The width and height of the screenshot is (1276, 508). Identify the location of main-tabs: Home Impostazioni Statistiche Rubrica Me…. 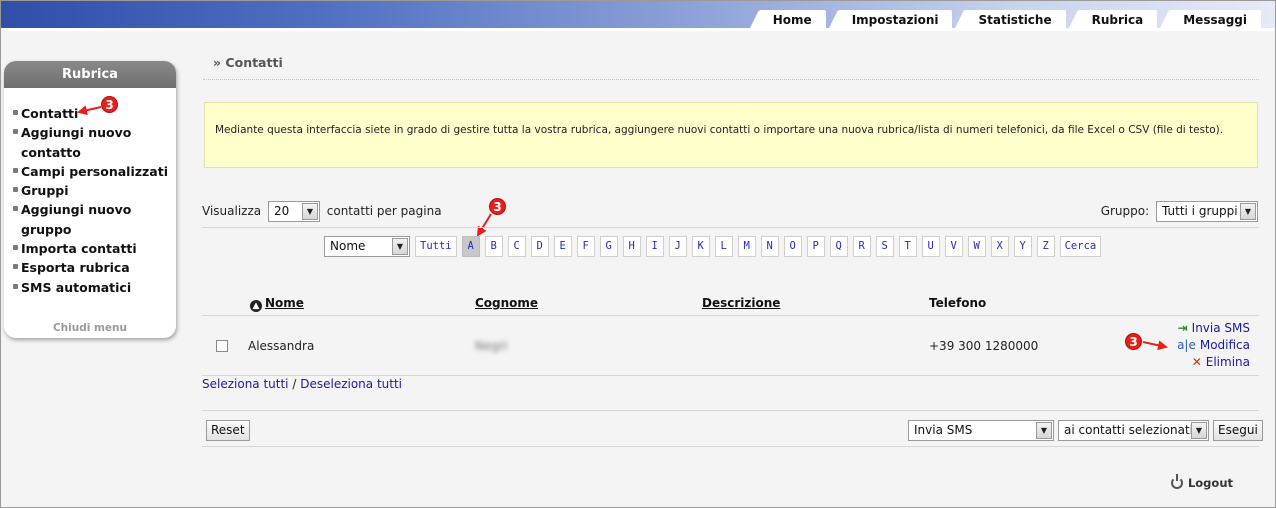
(1004, 19).